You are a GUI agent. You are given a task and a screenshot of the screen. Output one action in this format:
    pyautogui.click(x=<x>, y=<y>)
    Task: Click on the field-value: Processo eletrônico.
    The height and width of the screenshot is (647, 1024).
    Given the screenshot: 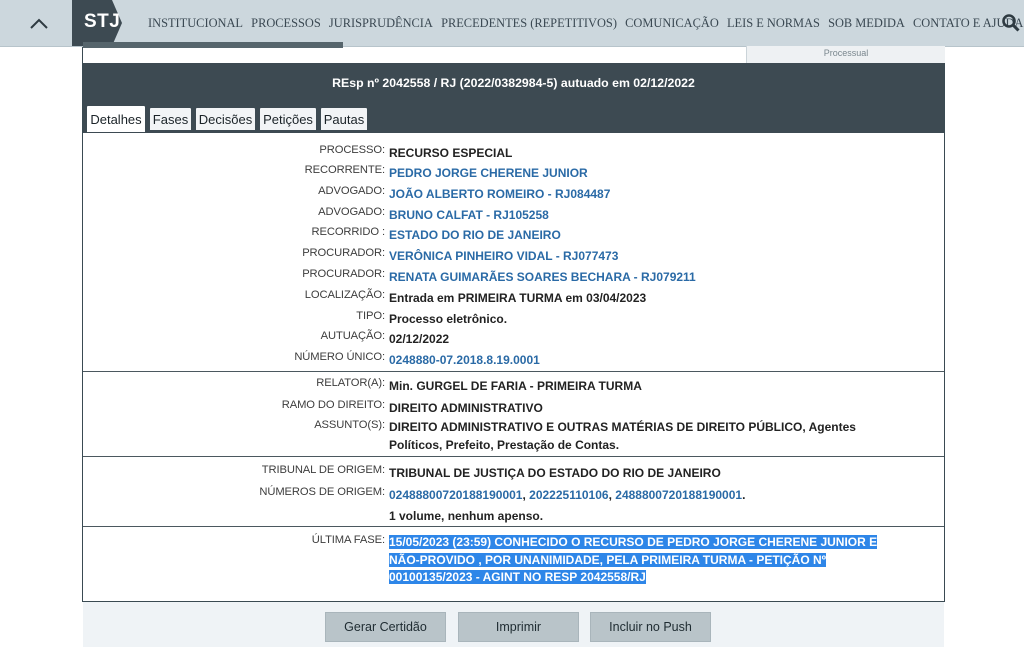 What is the action you would take?
    pyautogui.click(x=448, y=319)
    